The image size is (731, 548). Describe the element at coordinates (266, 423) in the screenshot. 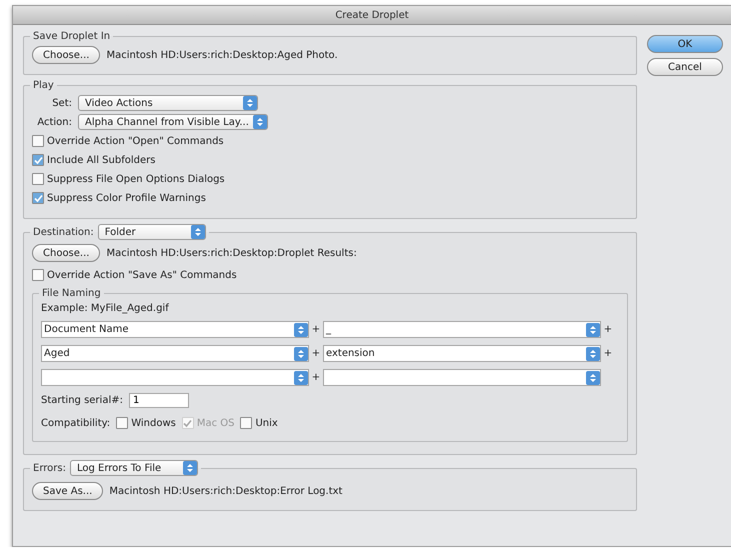

I see `checkbox-label: Unix` at that location.